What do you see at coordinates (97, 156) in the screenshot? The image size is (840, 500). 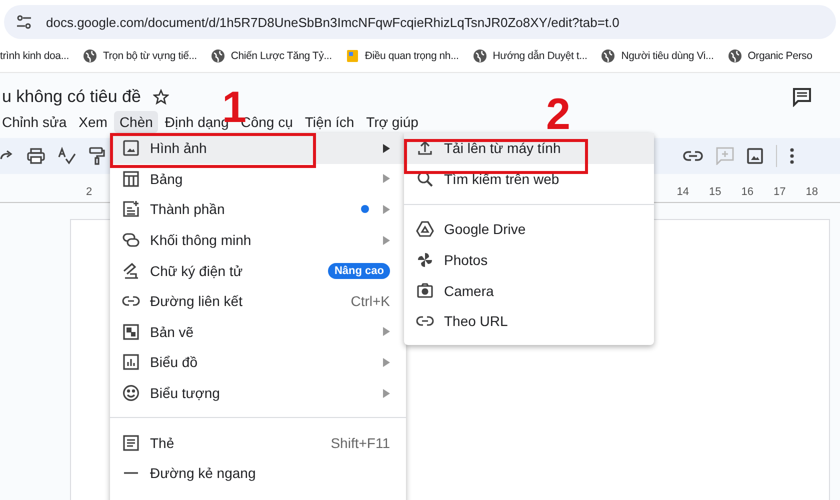 I see `paint-roller-icon` at bounding box center [97, 156].